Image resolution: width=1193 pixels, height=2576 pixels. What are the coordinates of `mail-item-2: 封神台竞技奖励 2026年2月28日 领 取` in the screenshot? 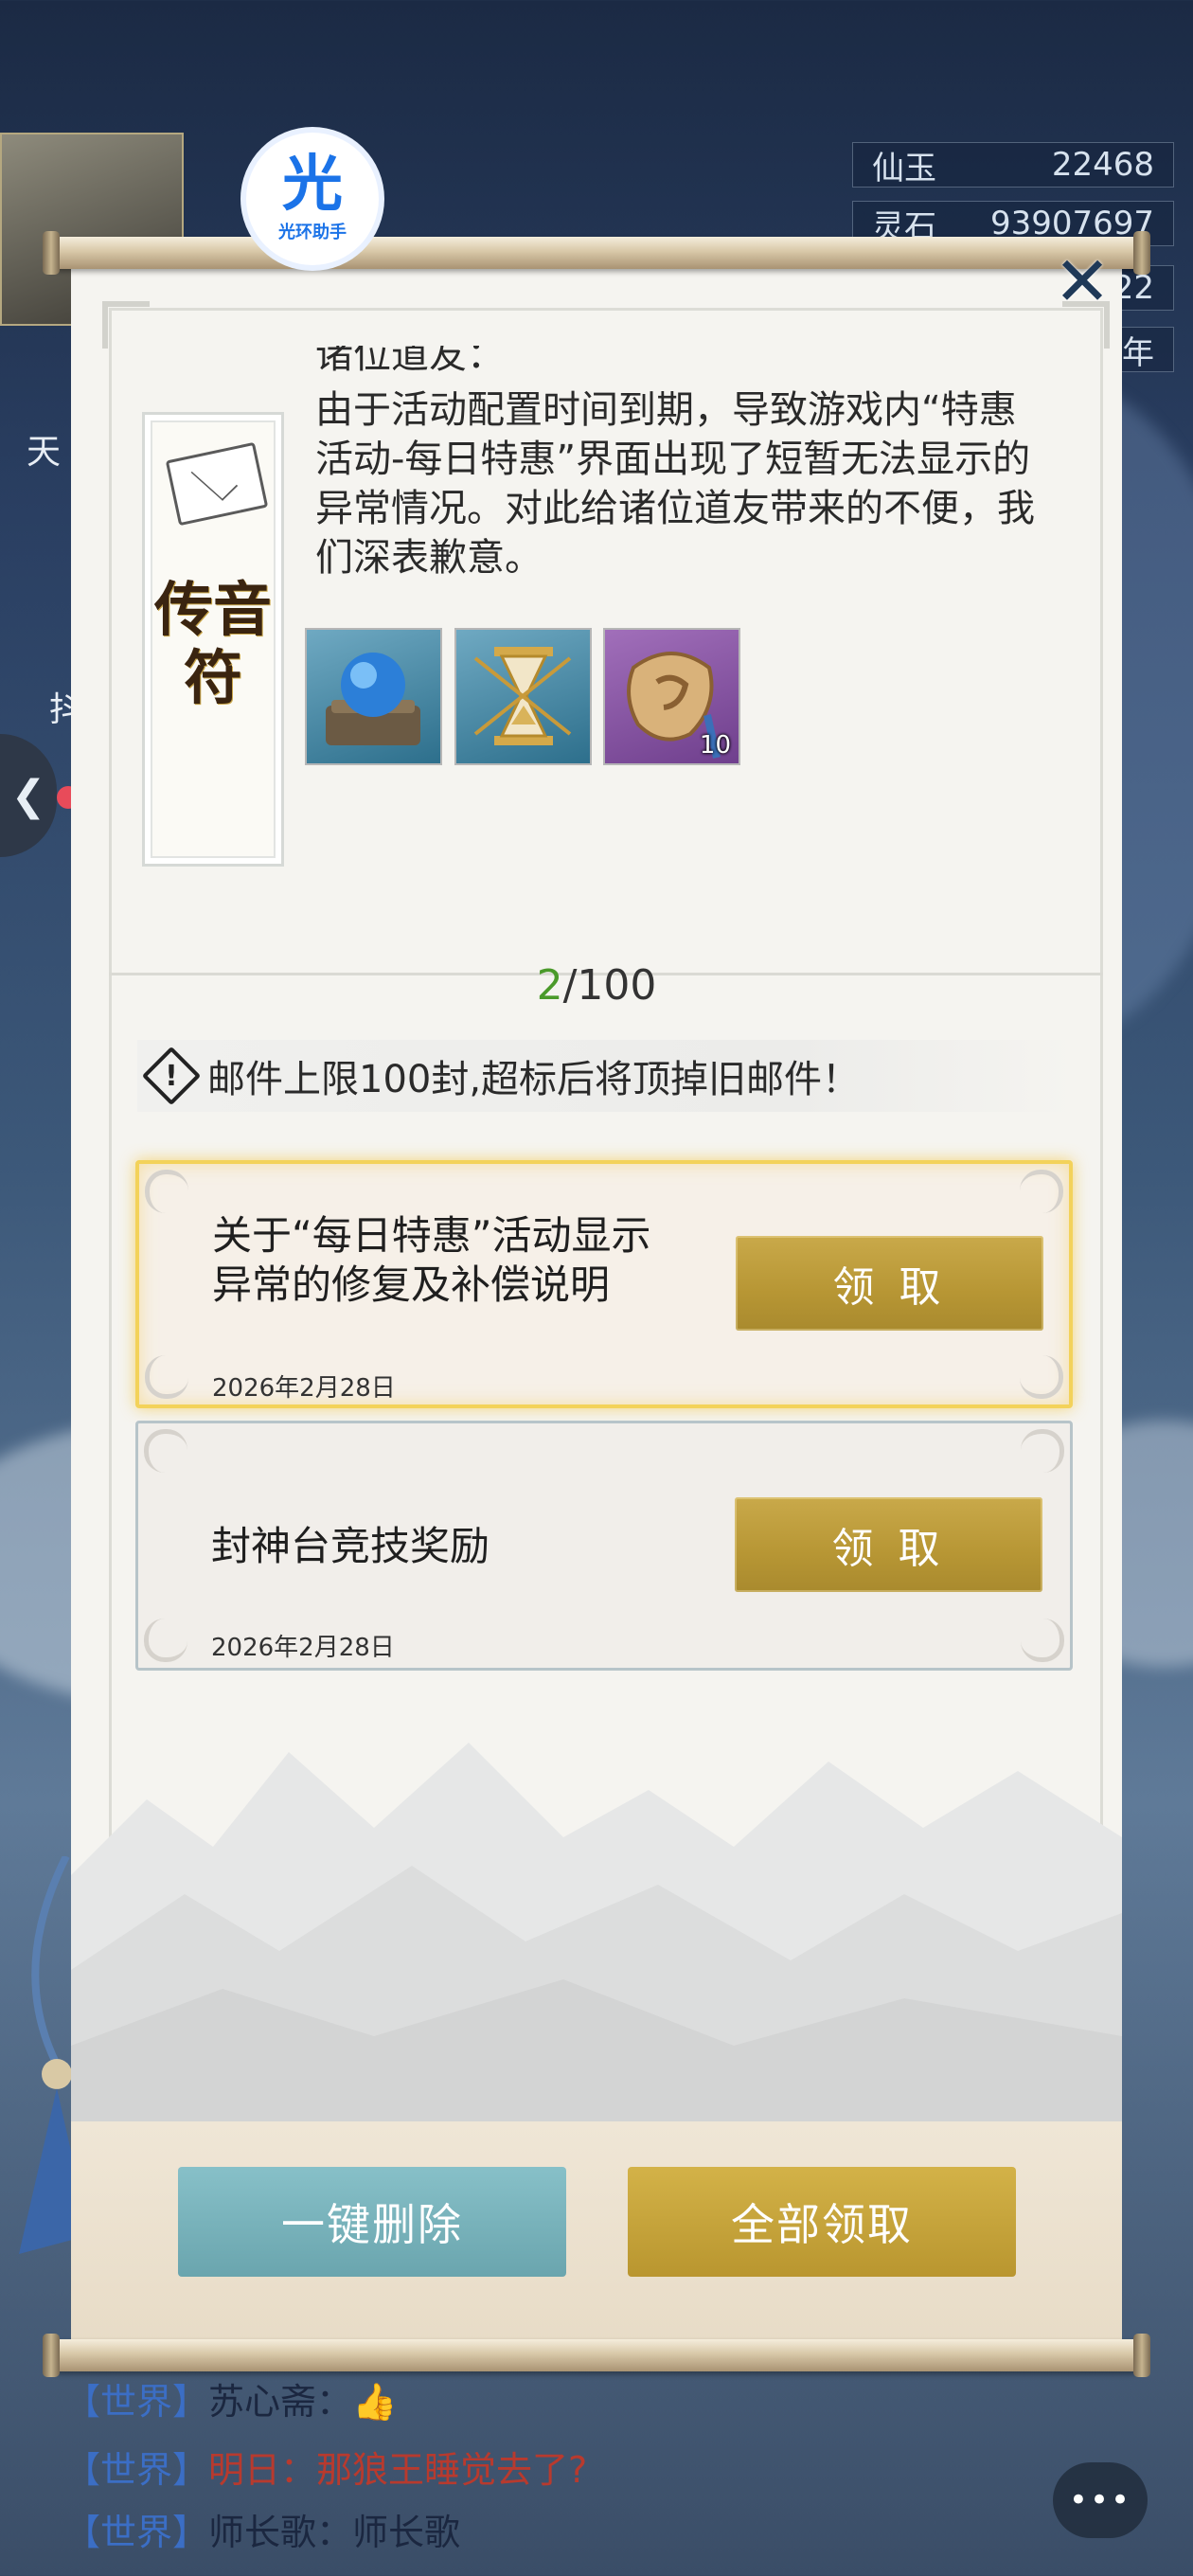 It's located at (604, 1546).